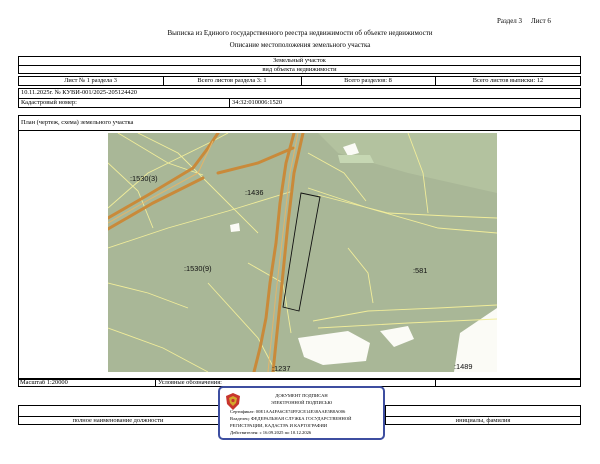  I want to click on cadastral-label: Кадастровый номер:, so click(49, 102).